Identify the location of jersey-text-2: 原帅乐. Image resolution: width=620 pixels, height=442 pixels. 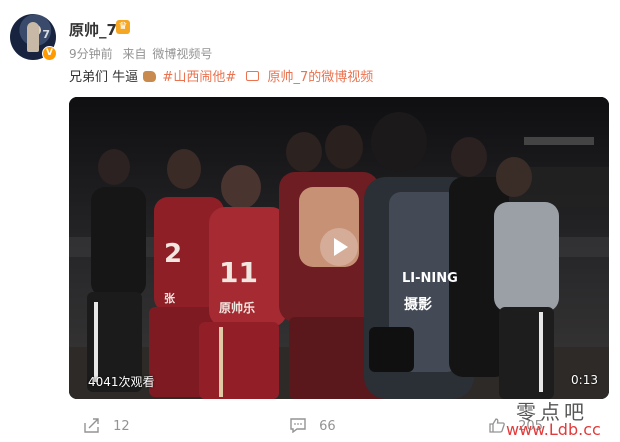
(237, 307).